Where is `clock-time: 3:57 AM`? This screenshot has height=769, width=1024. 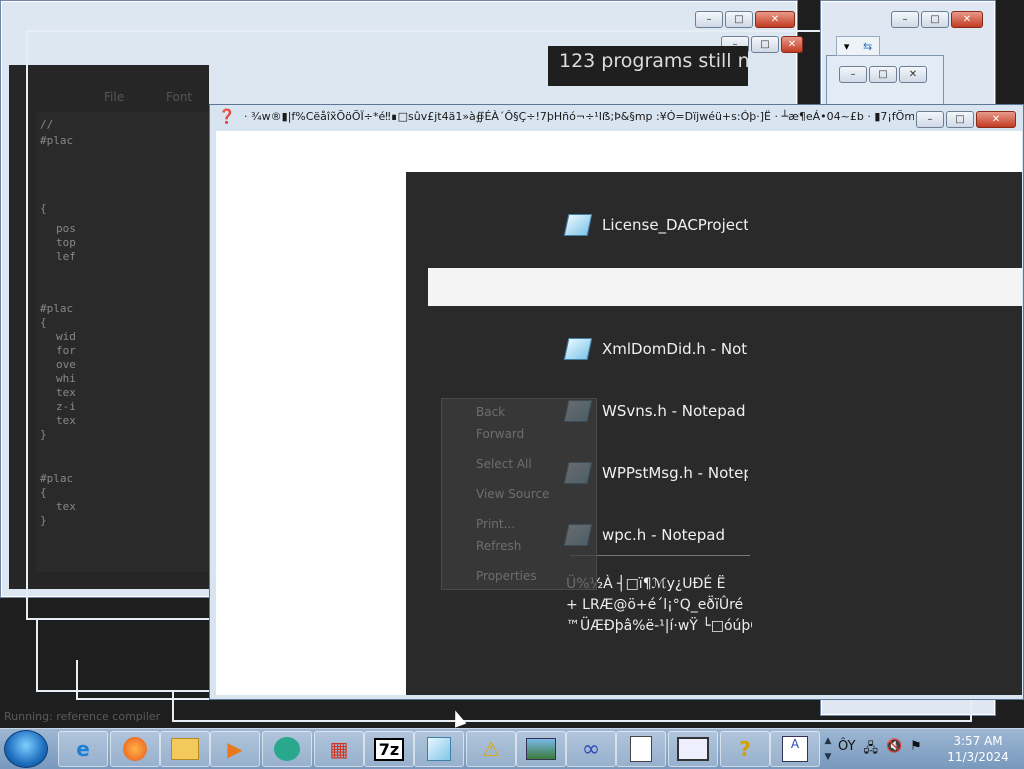
clock-time: 3:57 AM is located at coordinates (978, 741).